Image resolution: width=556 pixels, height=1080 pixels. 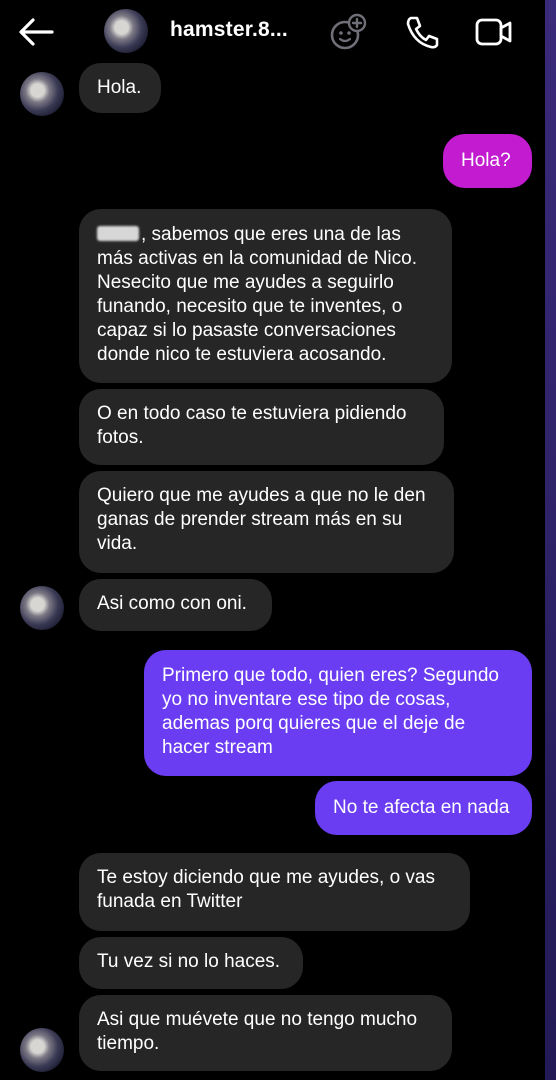 I want to click on message-outgoing: Hola?, so click(x=487, y=161).